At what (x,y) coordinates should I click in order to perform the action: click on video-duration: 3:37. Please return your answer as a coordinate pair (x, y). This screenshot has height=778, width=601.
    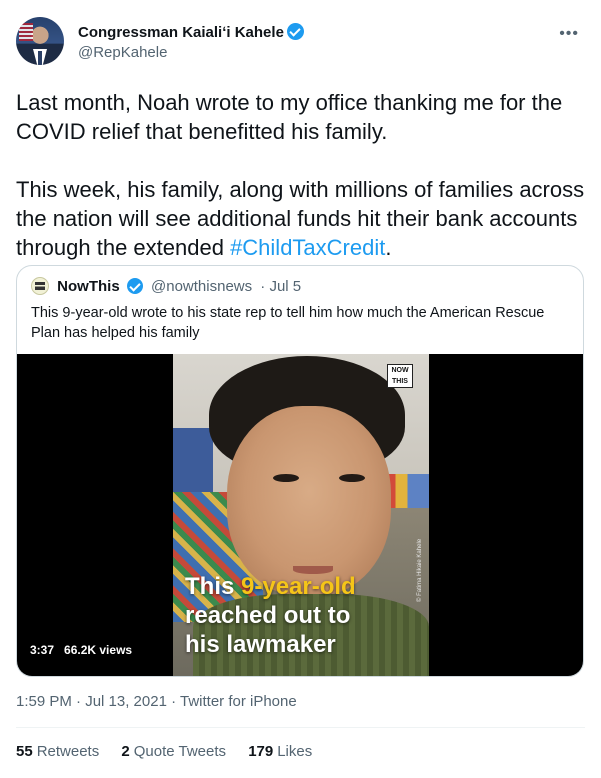
    Looking at the image, I should click on (42, 650).